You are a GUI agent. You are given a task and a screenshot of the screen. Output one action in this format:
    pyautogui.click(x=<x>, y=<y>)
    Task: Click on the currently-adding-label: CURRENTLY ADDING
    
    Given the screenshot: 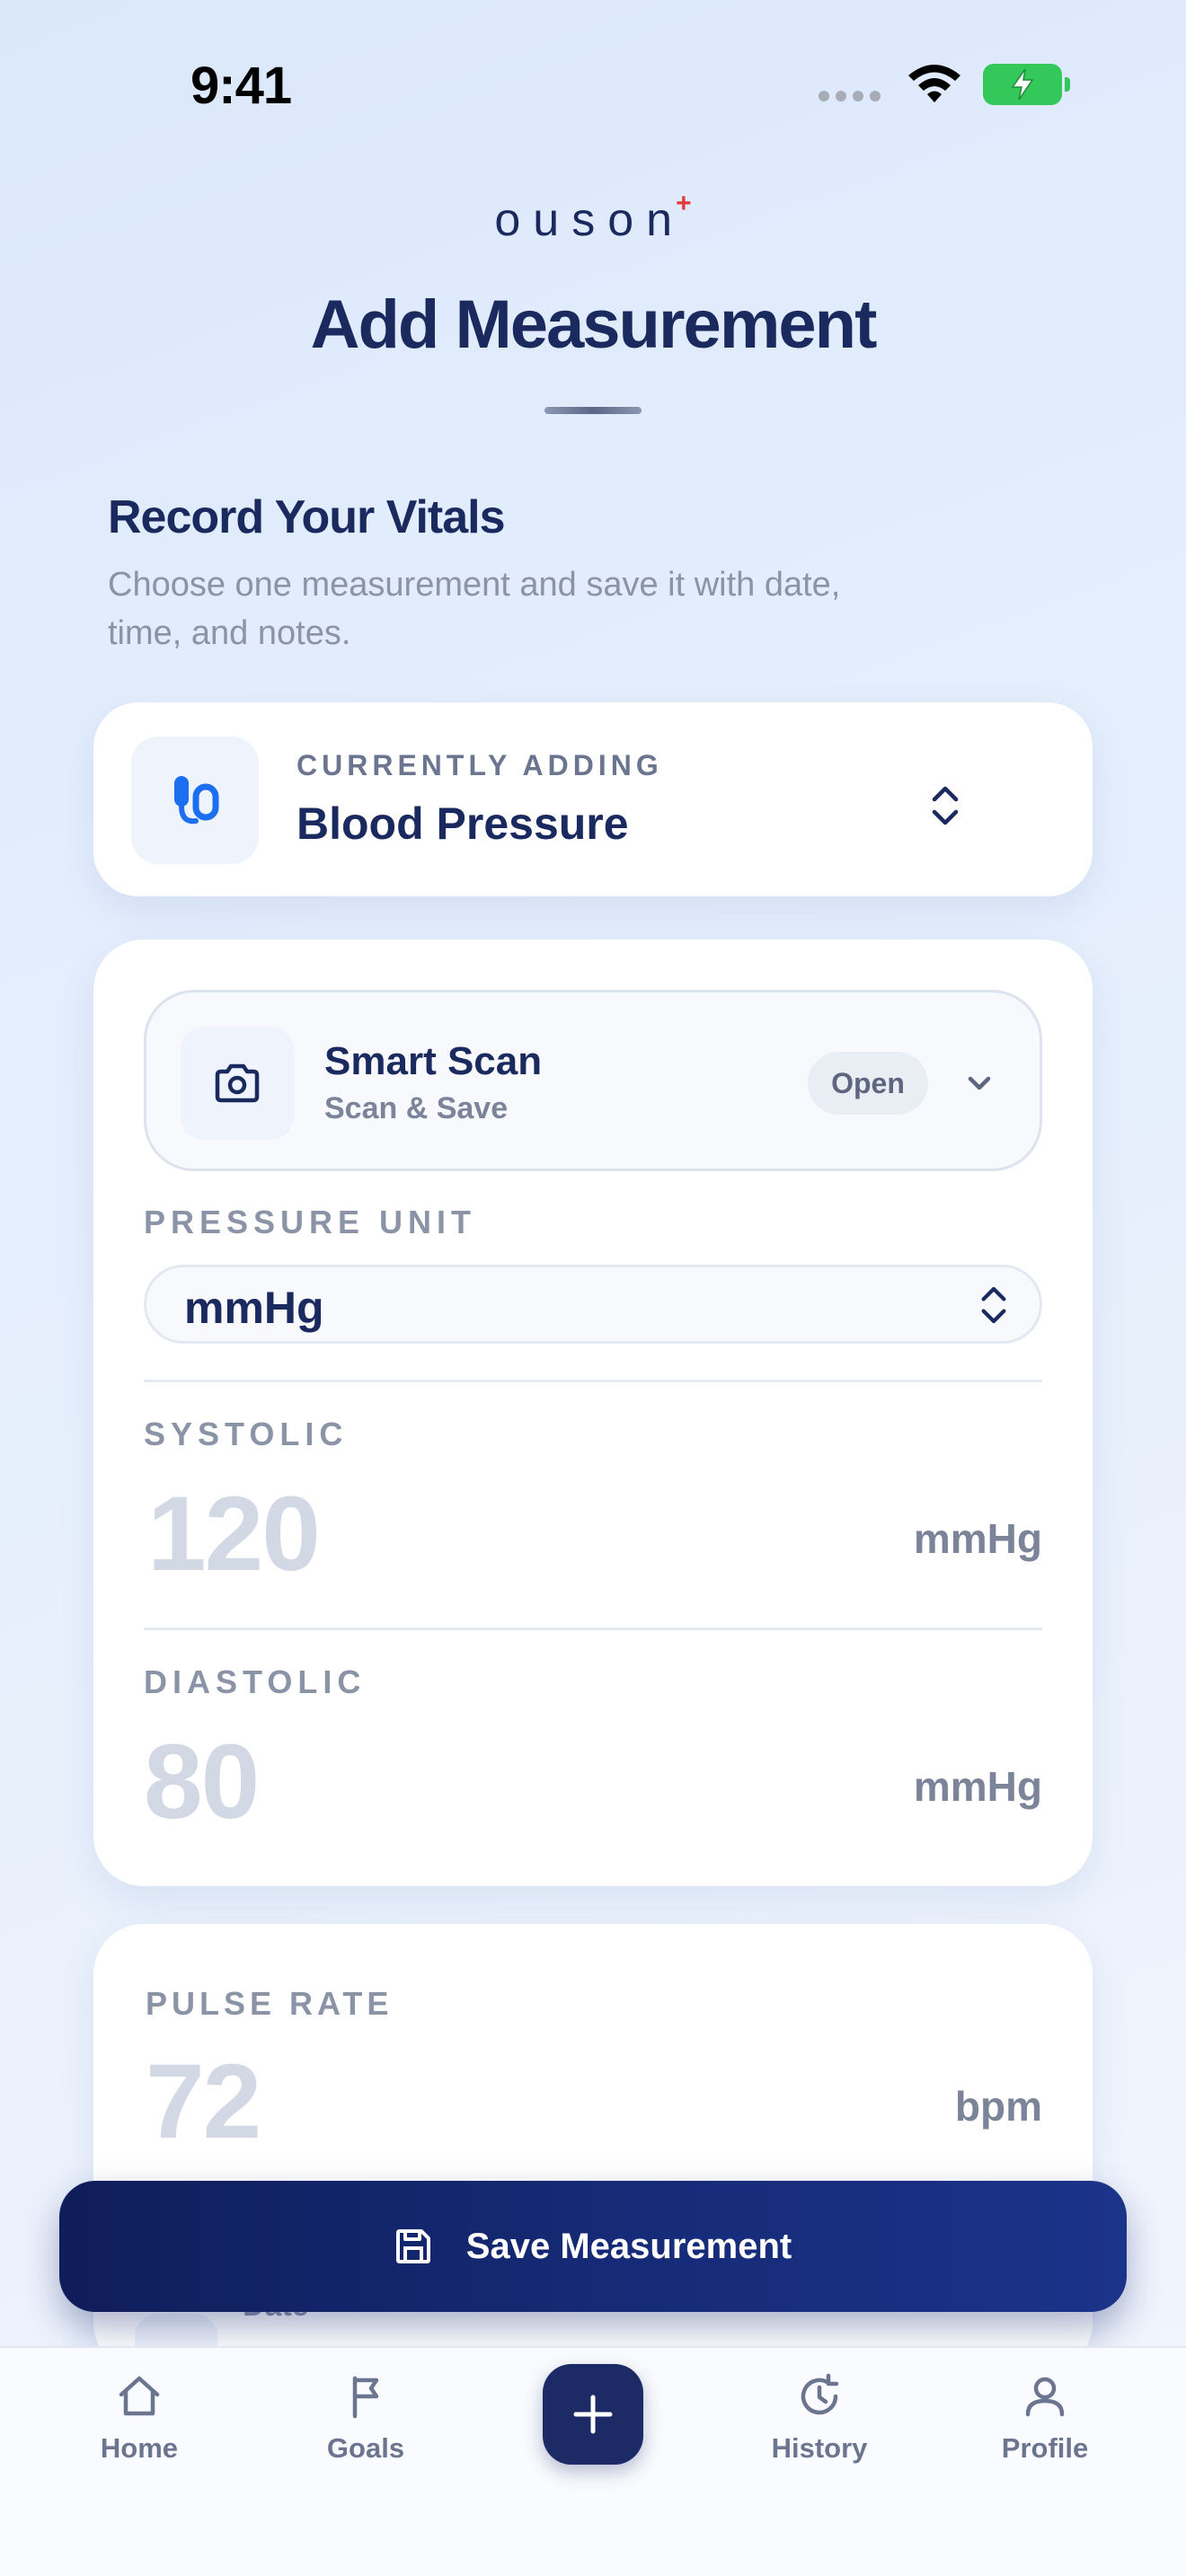 What is the action you would take?
    pyautogui.click(x=479, y=765)
    